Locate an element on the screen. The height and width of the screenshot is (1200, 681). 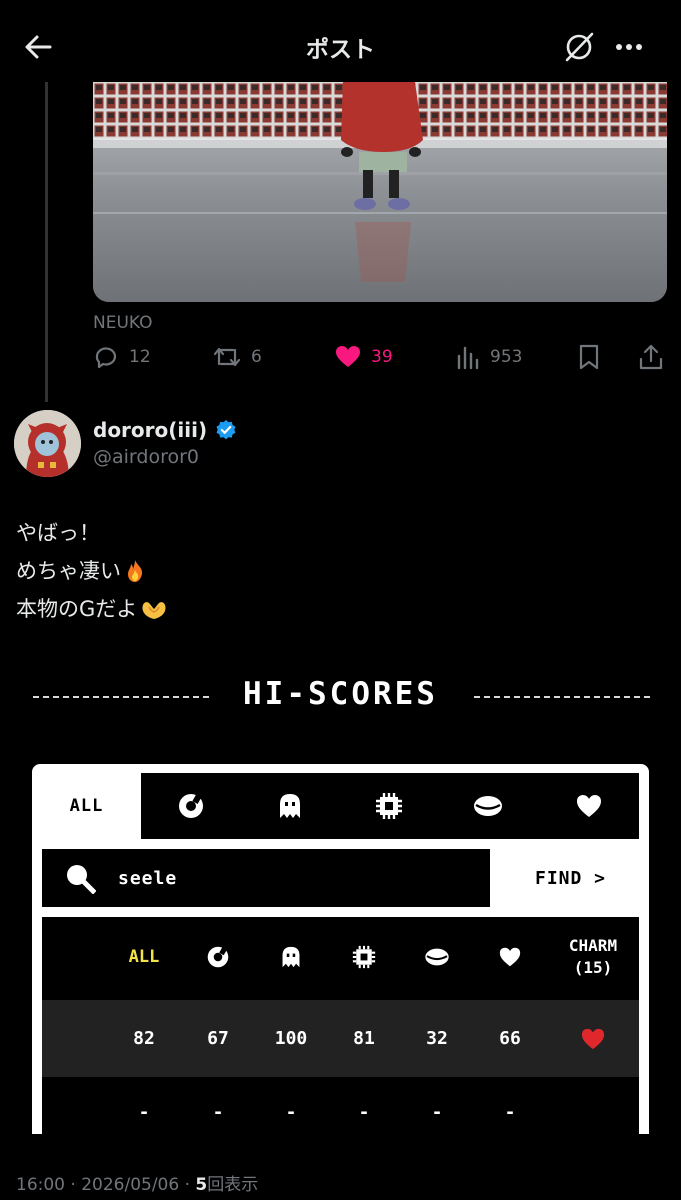
more-options-icon is located at coordinates (629, 47).